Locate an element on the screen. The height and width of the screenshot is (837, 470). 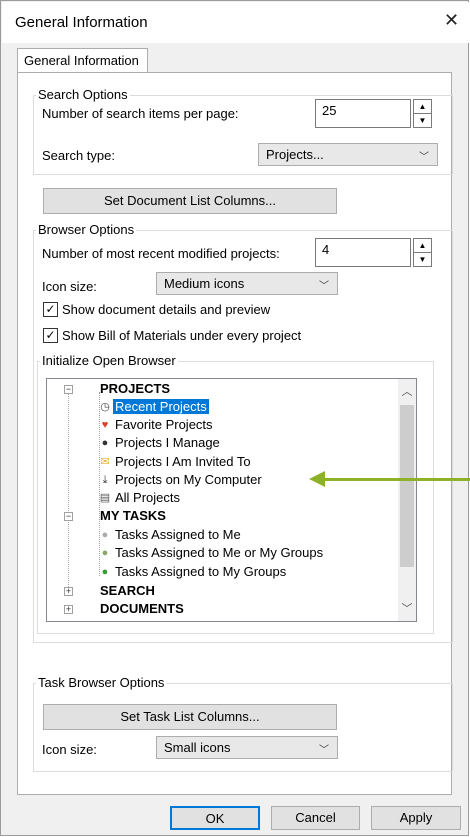
tree-item-documents: + DOCUMENTS is located at coordinates (222, 609).